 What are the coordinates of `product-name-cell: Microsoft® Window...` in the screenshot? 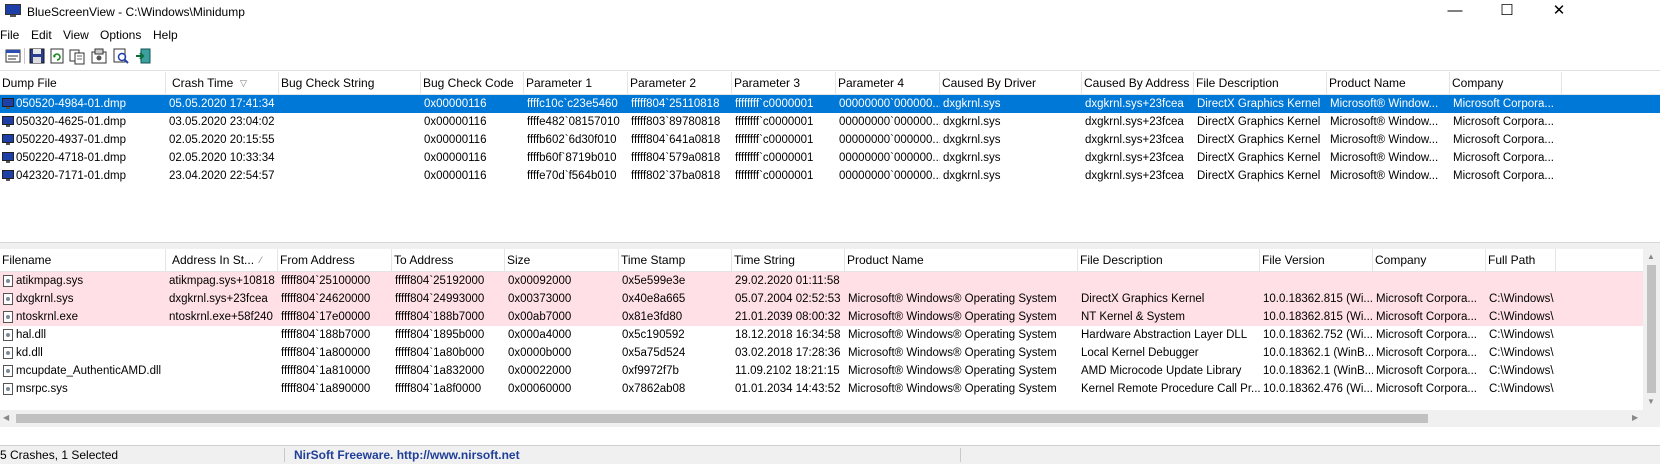 It's located at (1388, 104).